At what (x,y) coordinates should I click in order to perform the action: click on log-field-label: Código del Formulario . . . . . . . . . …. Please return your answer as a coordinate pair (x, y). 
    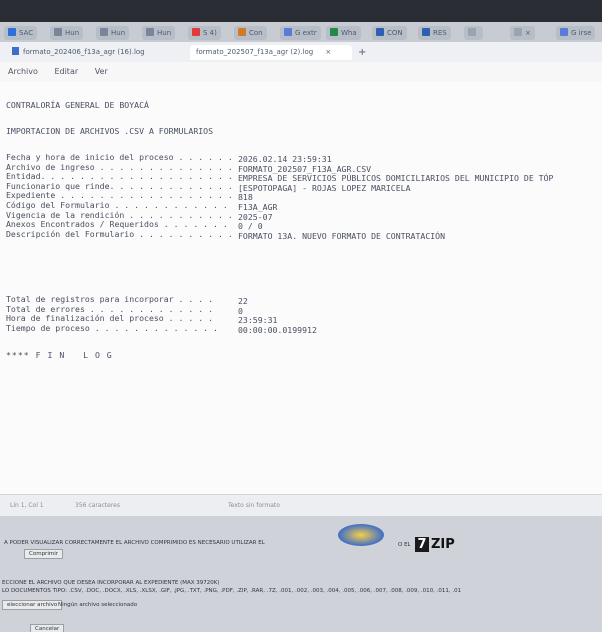
    Looking at the image, I should click on (117, 205).